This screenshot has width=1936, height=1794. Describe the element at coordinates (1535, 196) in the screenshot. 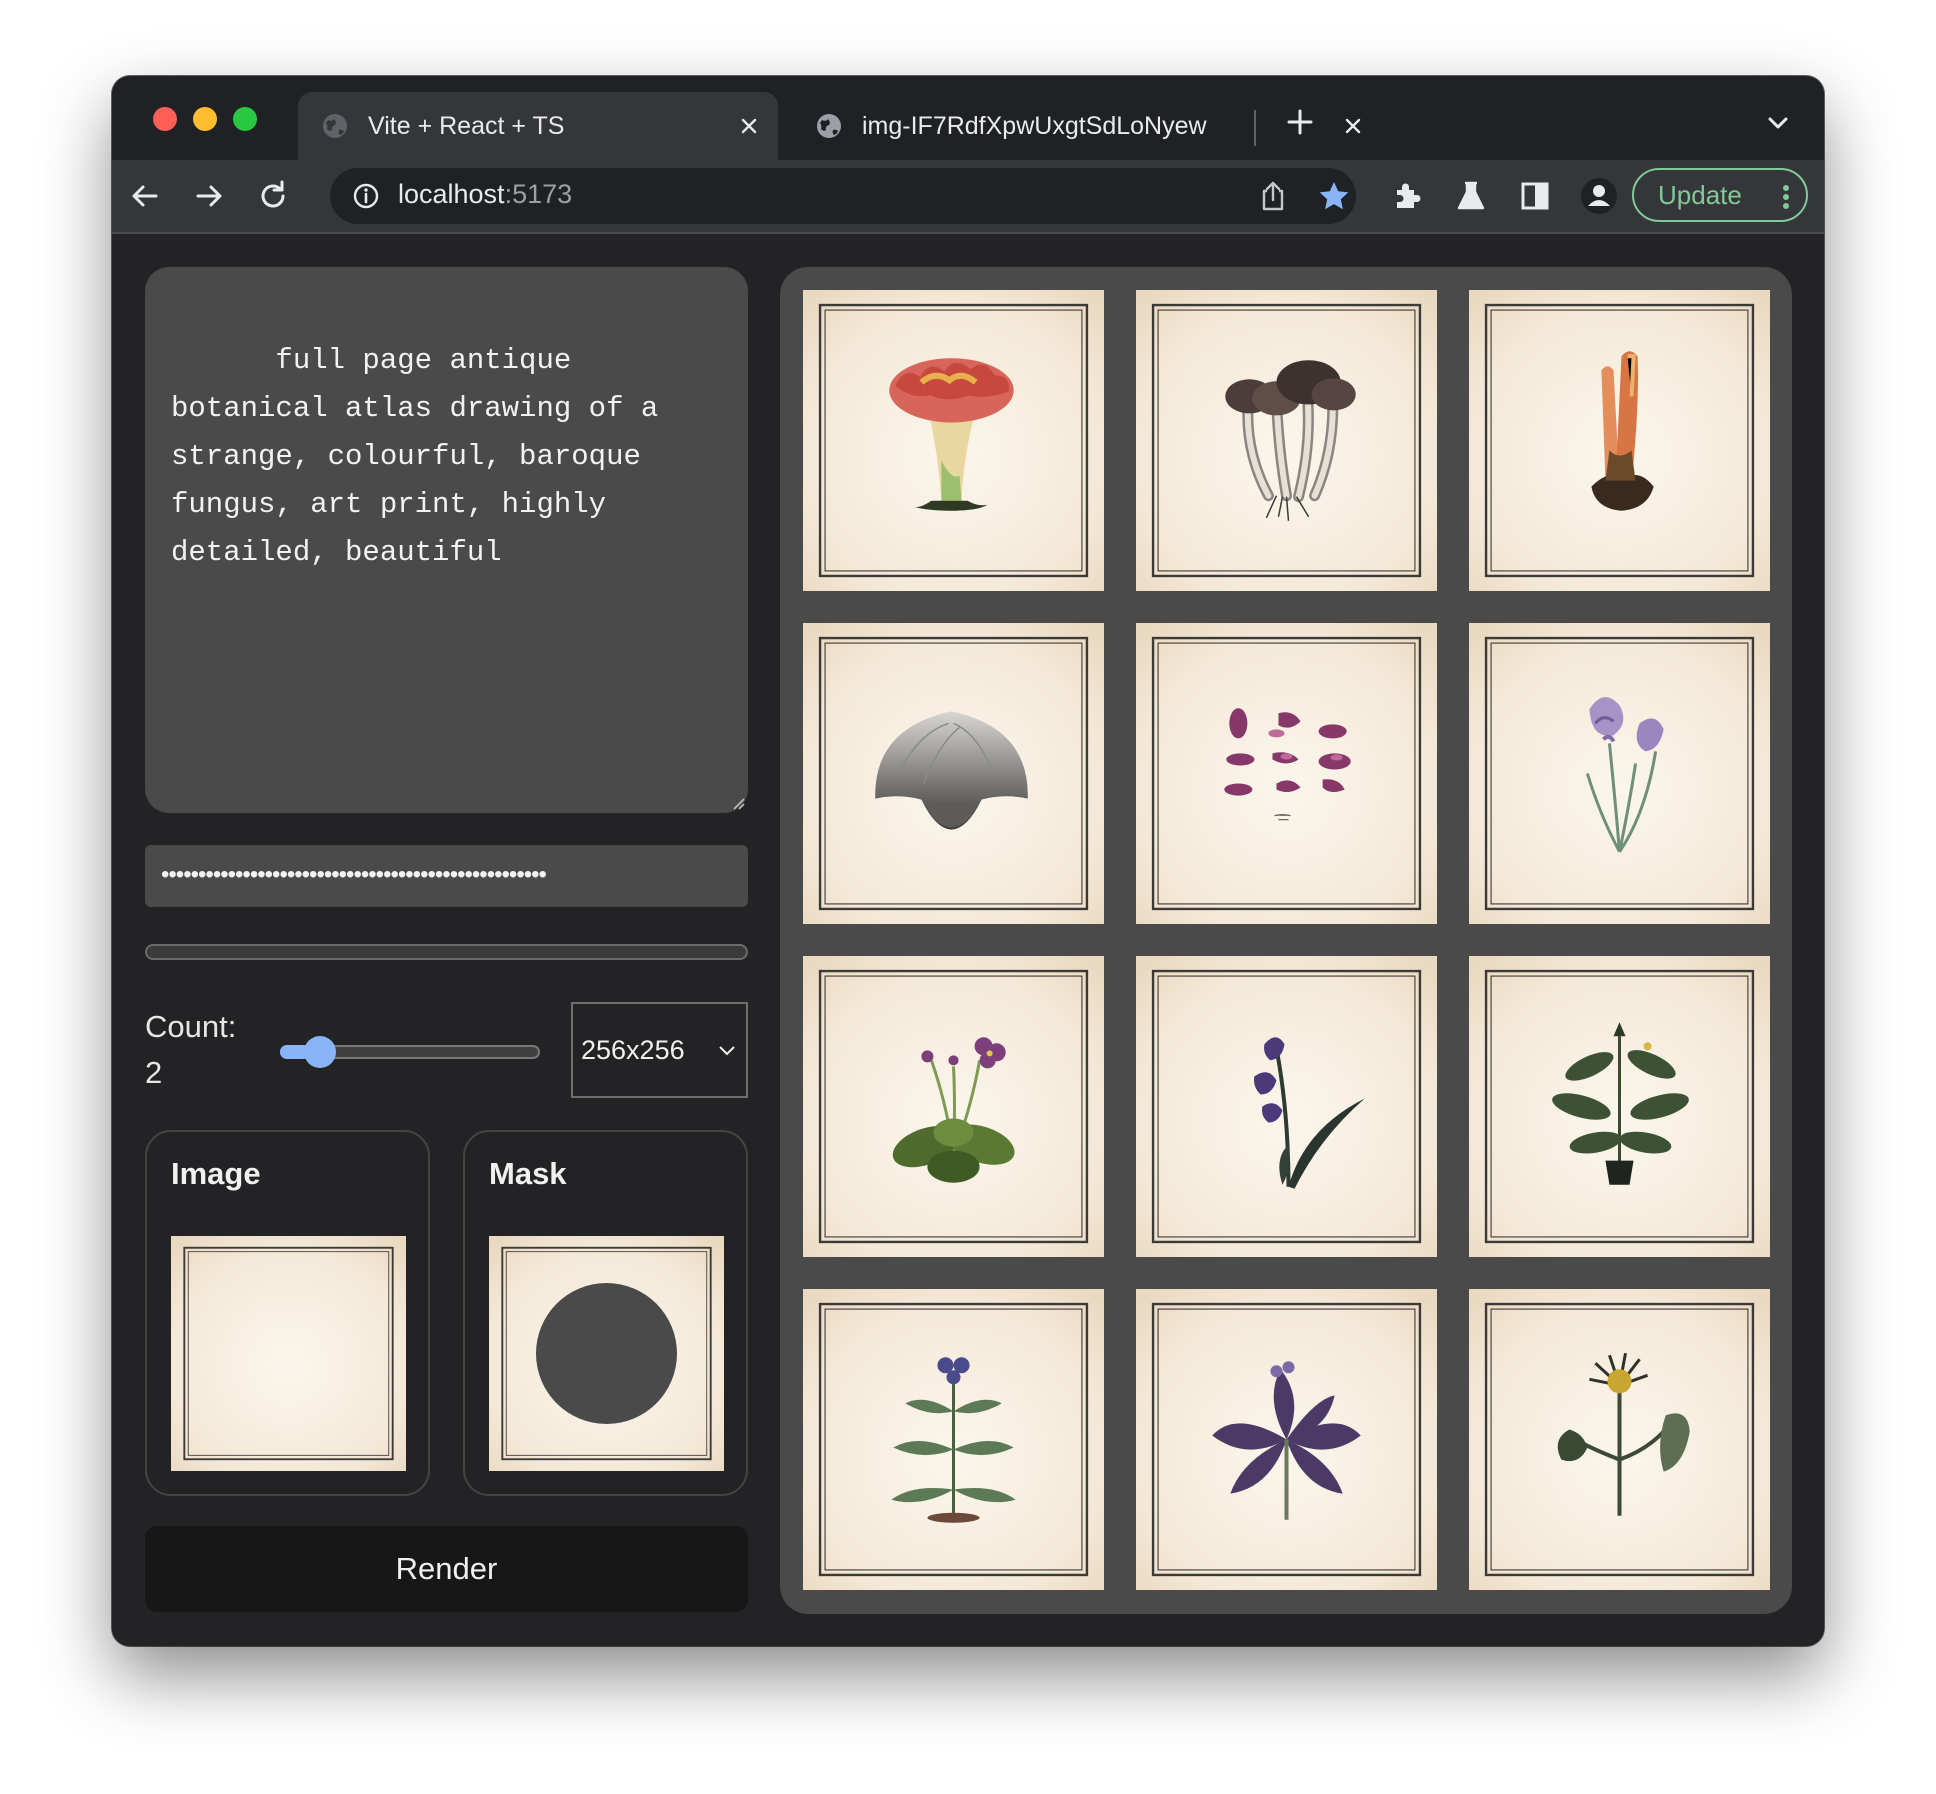

I see `side-panel-icon` at that location.